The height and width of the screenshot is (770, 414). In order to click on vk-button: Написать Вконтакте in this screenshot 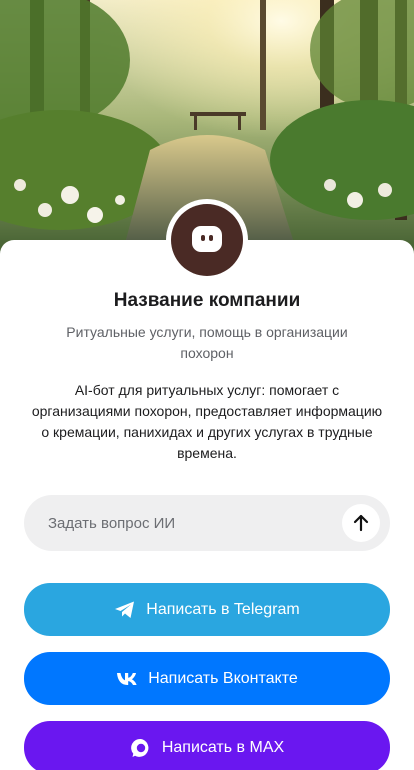, I will do `click(207, 678)`.